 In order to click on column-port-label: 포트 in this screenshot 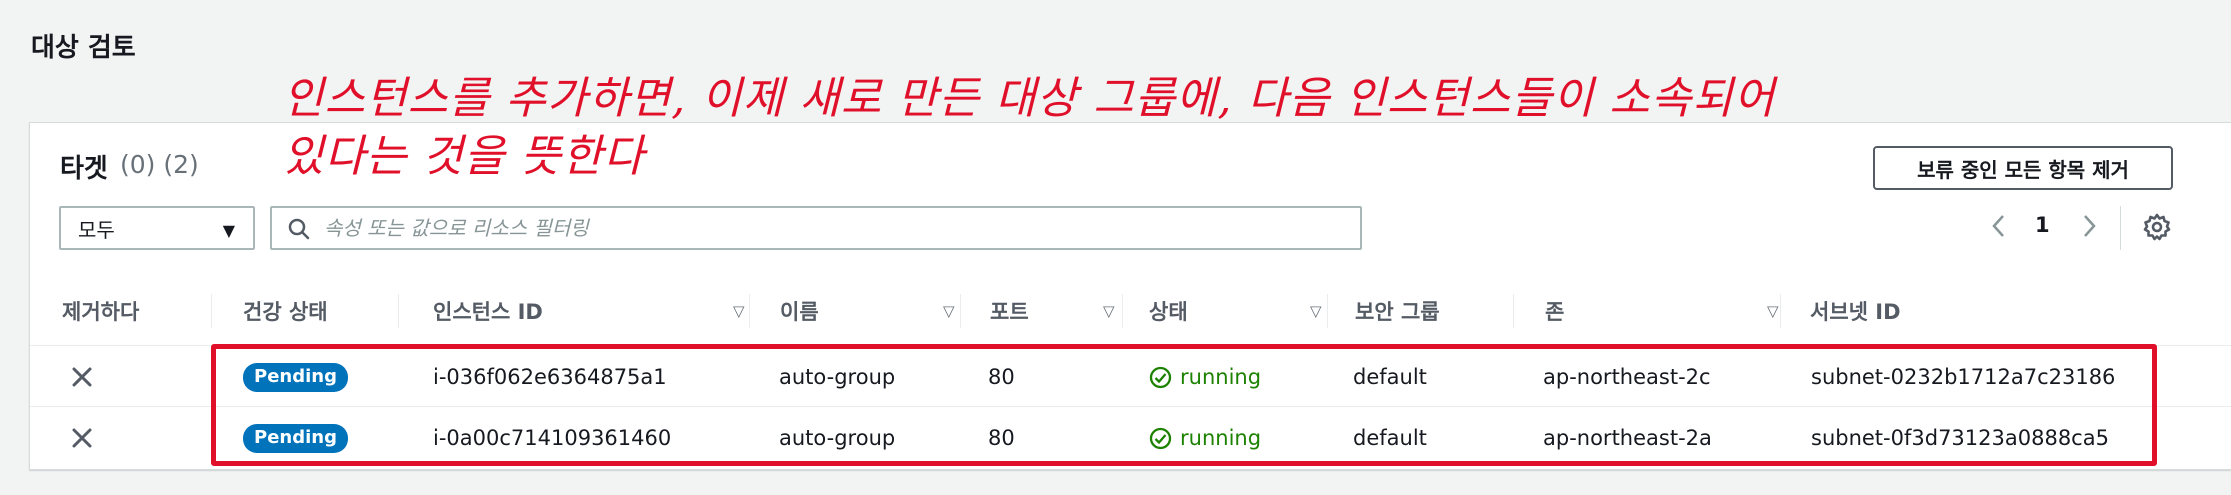, I will do `click(1009, 312)`.